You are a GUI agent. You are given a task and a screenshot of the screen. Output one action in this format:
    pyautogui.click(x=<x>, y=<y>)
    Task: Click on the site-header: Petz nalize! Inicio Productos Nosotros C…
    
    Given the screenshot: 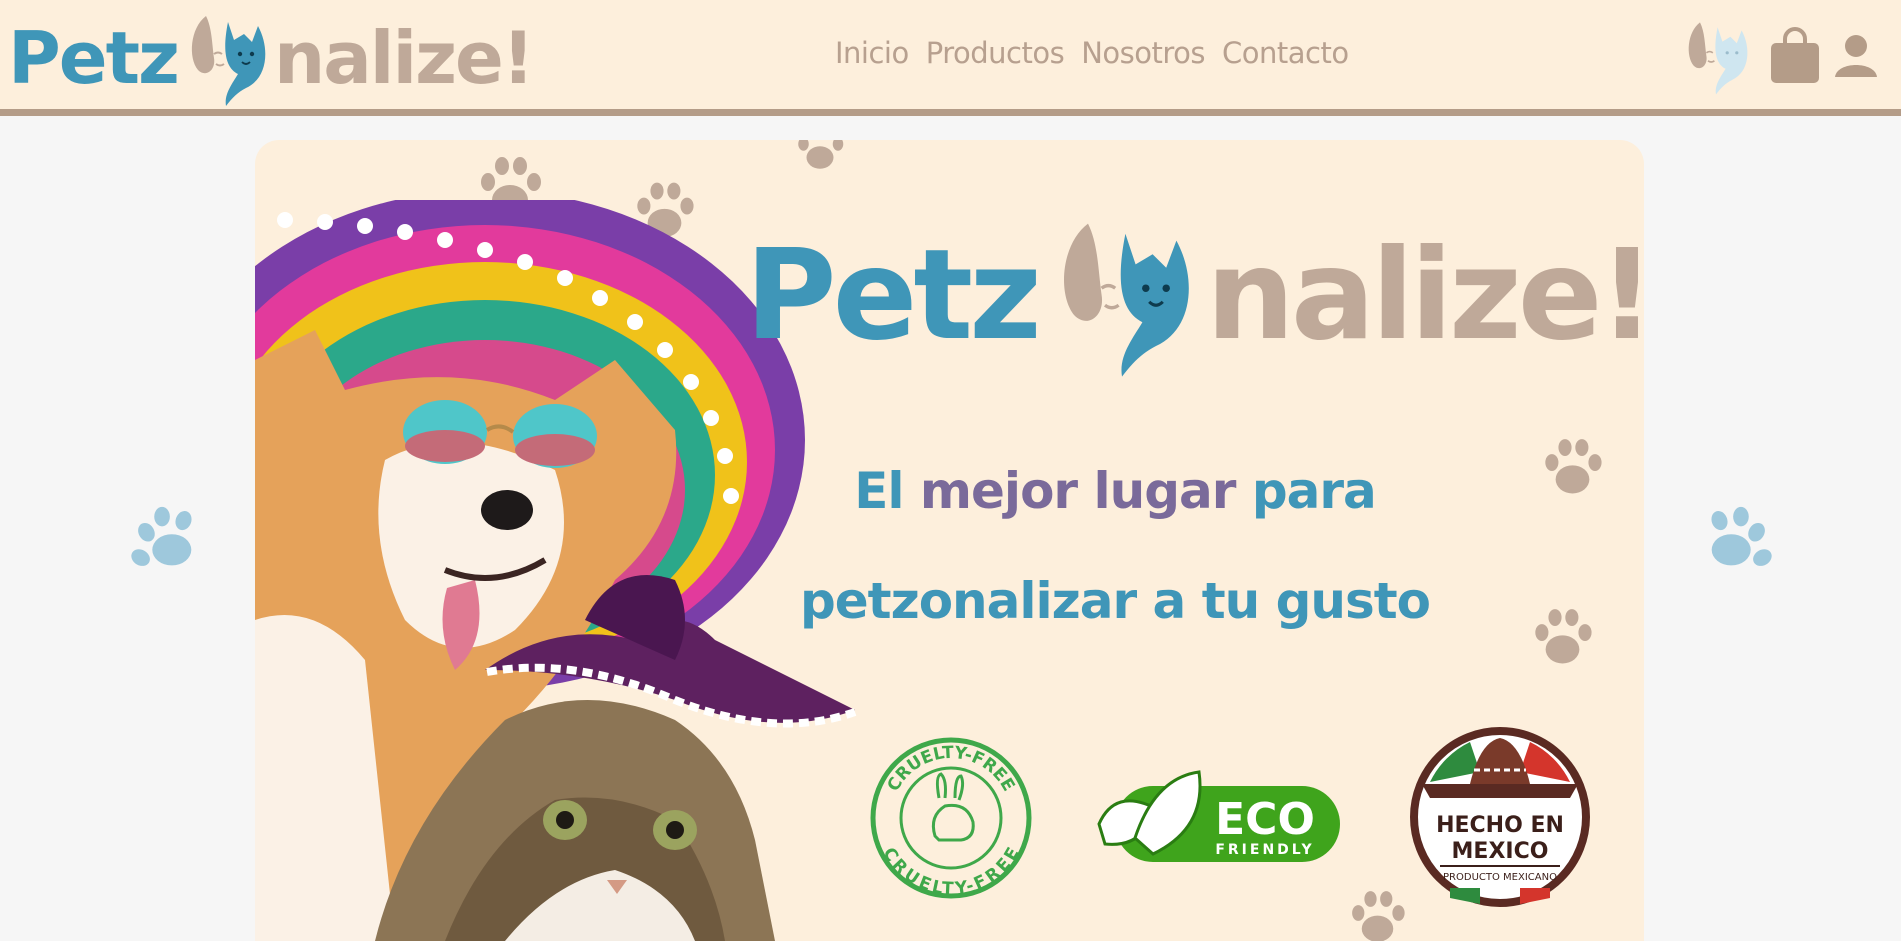 What is the action you would take?
    pyautogui.click(x=950, y=58)
    